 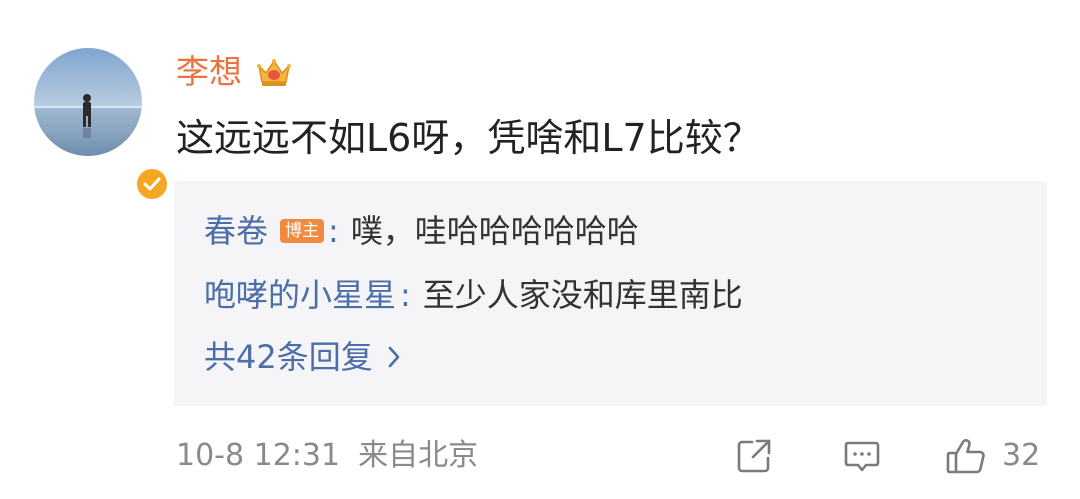 I want to click on avatar, so click(x=102, y=125).